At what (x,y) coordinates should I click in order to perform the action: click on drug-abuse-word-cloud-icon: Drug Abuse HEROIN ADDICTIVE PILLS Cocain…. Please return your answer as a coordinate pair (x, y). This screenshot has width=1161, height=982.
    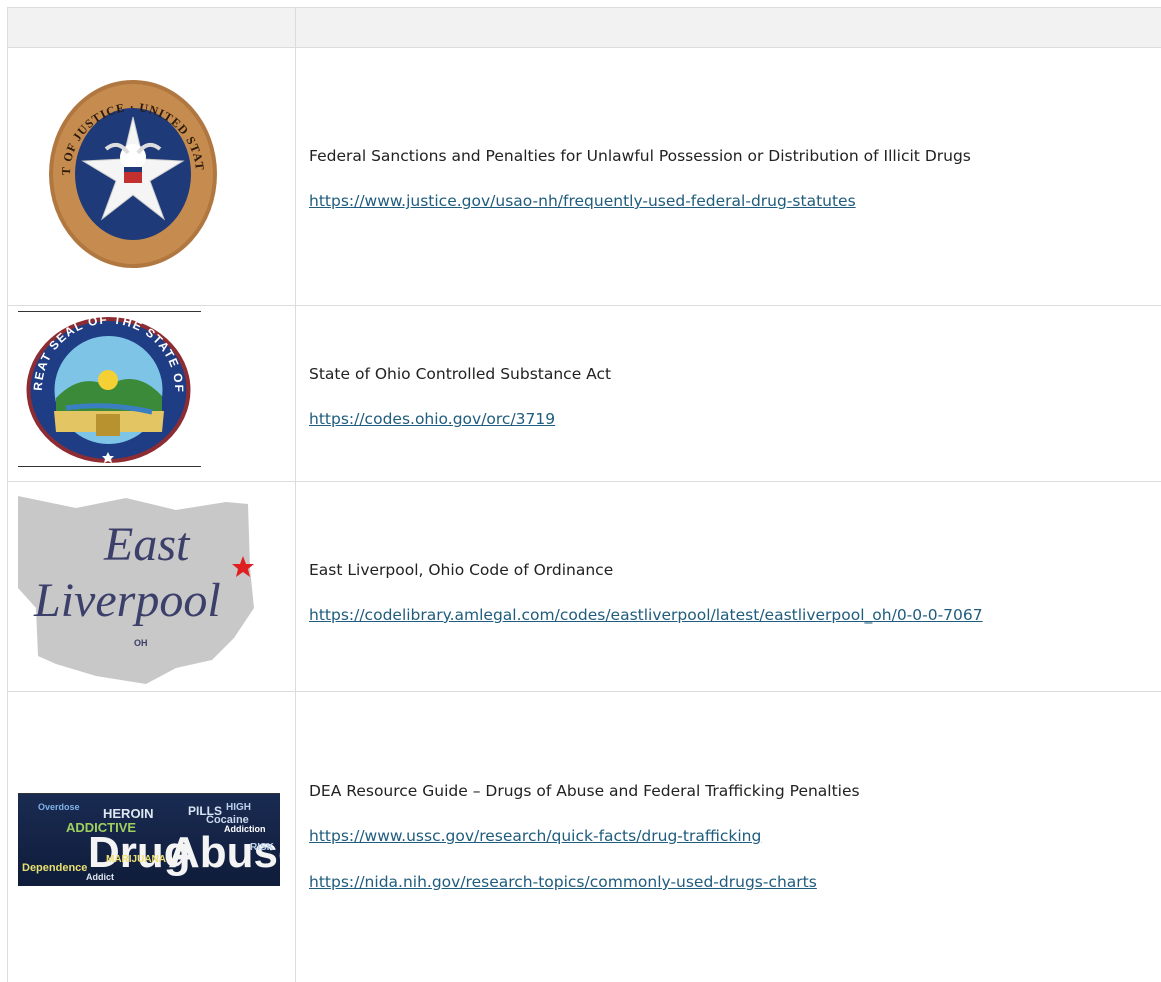
    Looking at the image, I should click on (149, 839).